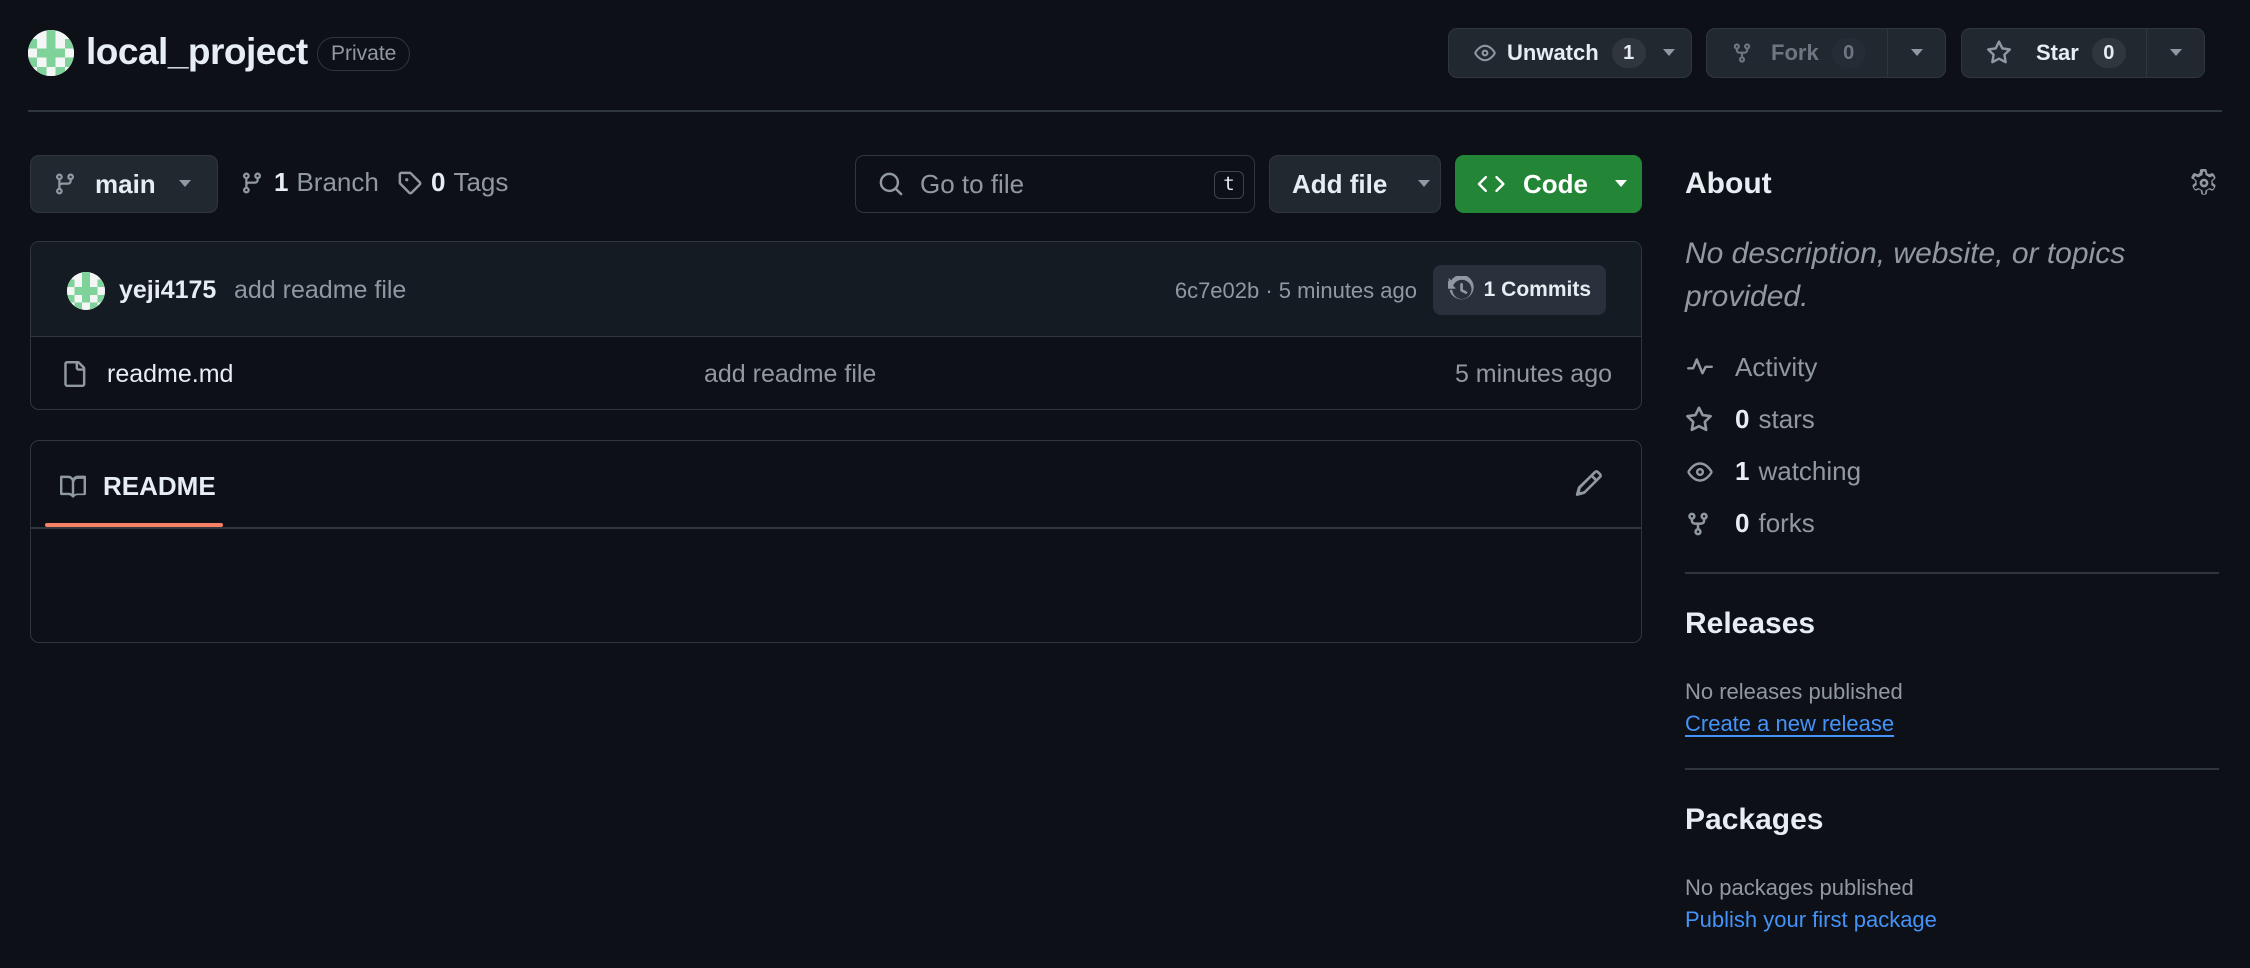 The height and width of the screenshot is (968, 2250). I want to click on stars-link: 0 stars, so click(1750, 419).